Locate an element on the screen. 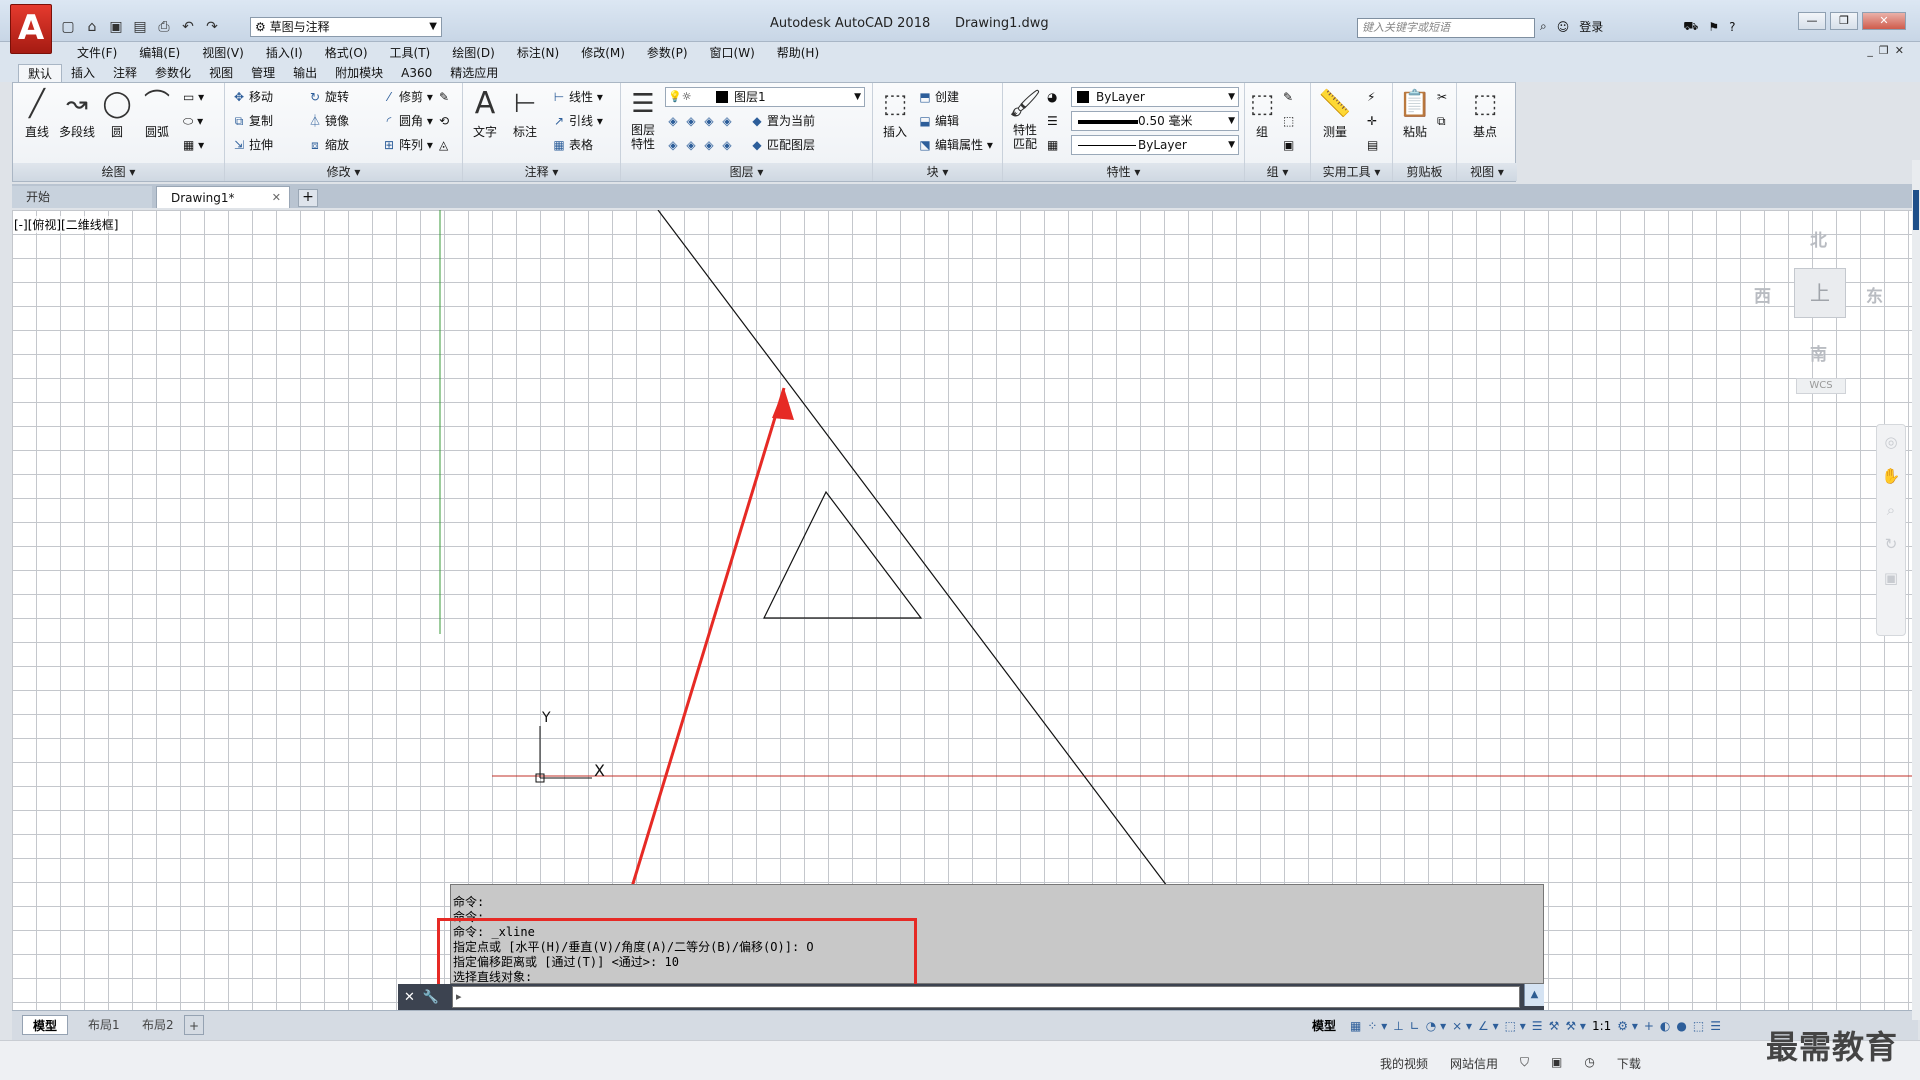  tab-featured-apps: 精选应用 is located at coordinates (474, 73).